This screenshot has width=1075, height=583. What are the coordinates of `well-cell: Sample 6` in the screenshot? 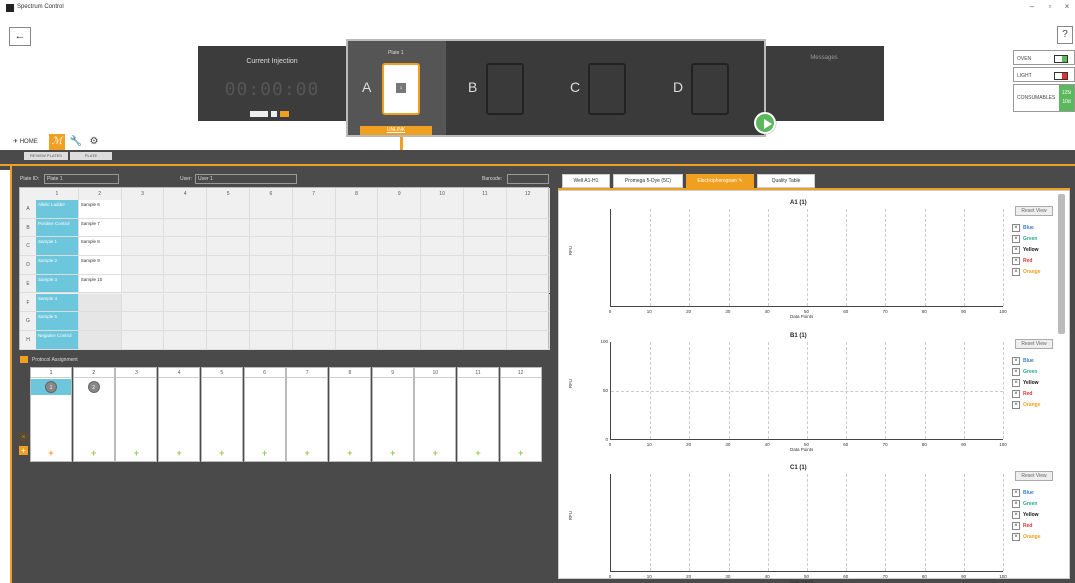 It's located at (100, 209).